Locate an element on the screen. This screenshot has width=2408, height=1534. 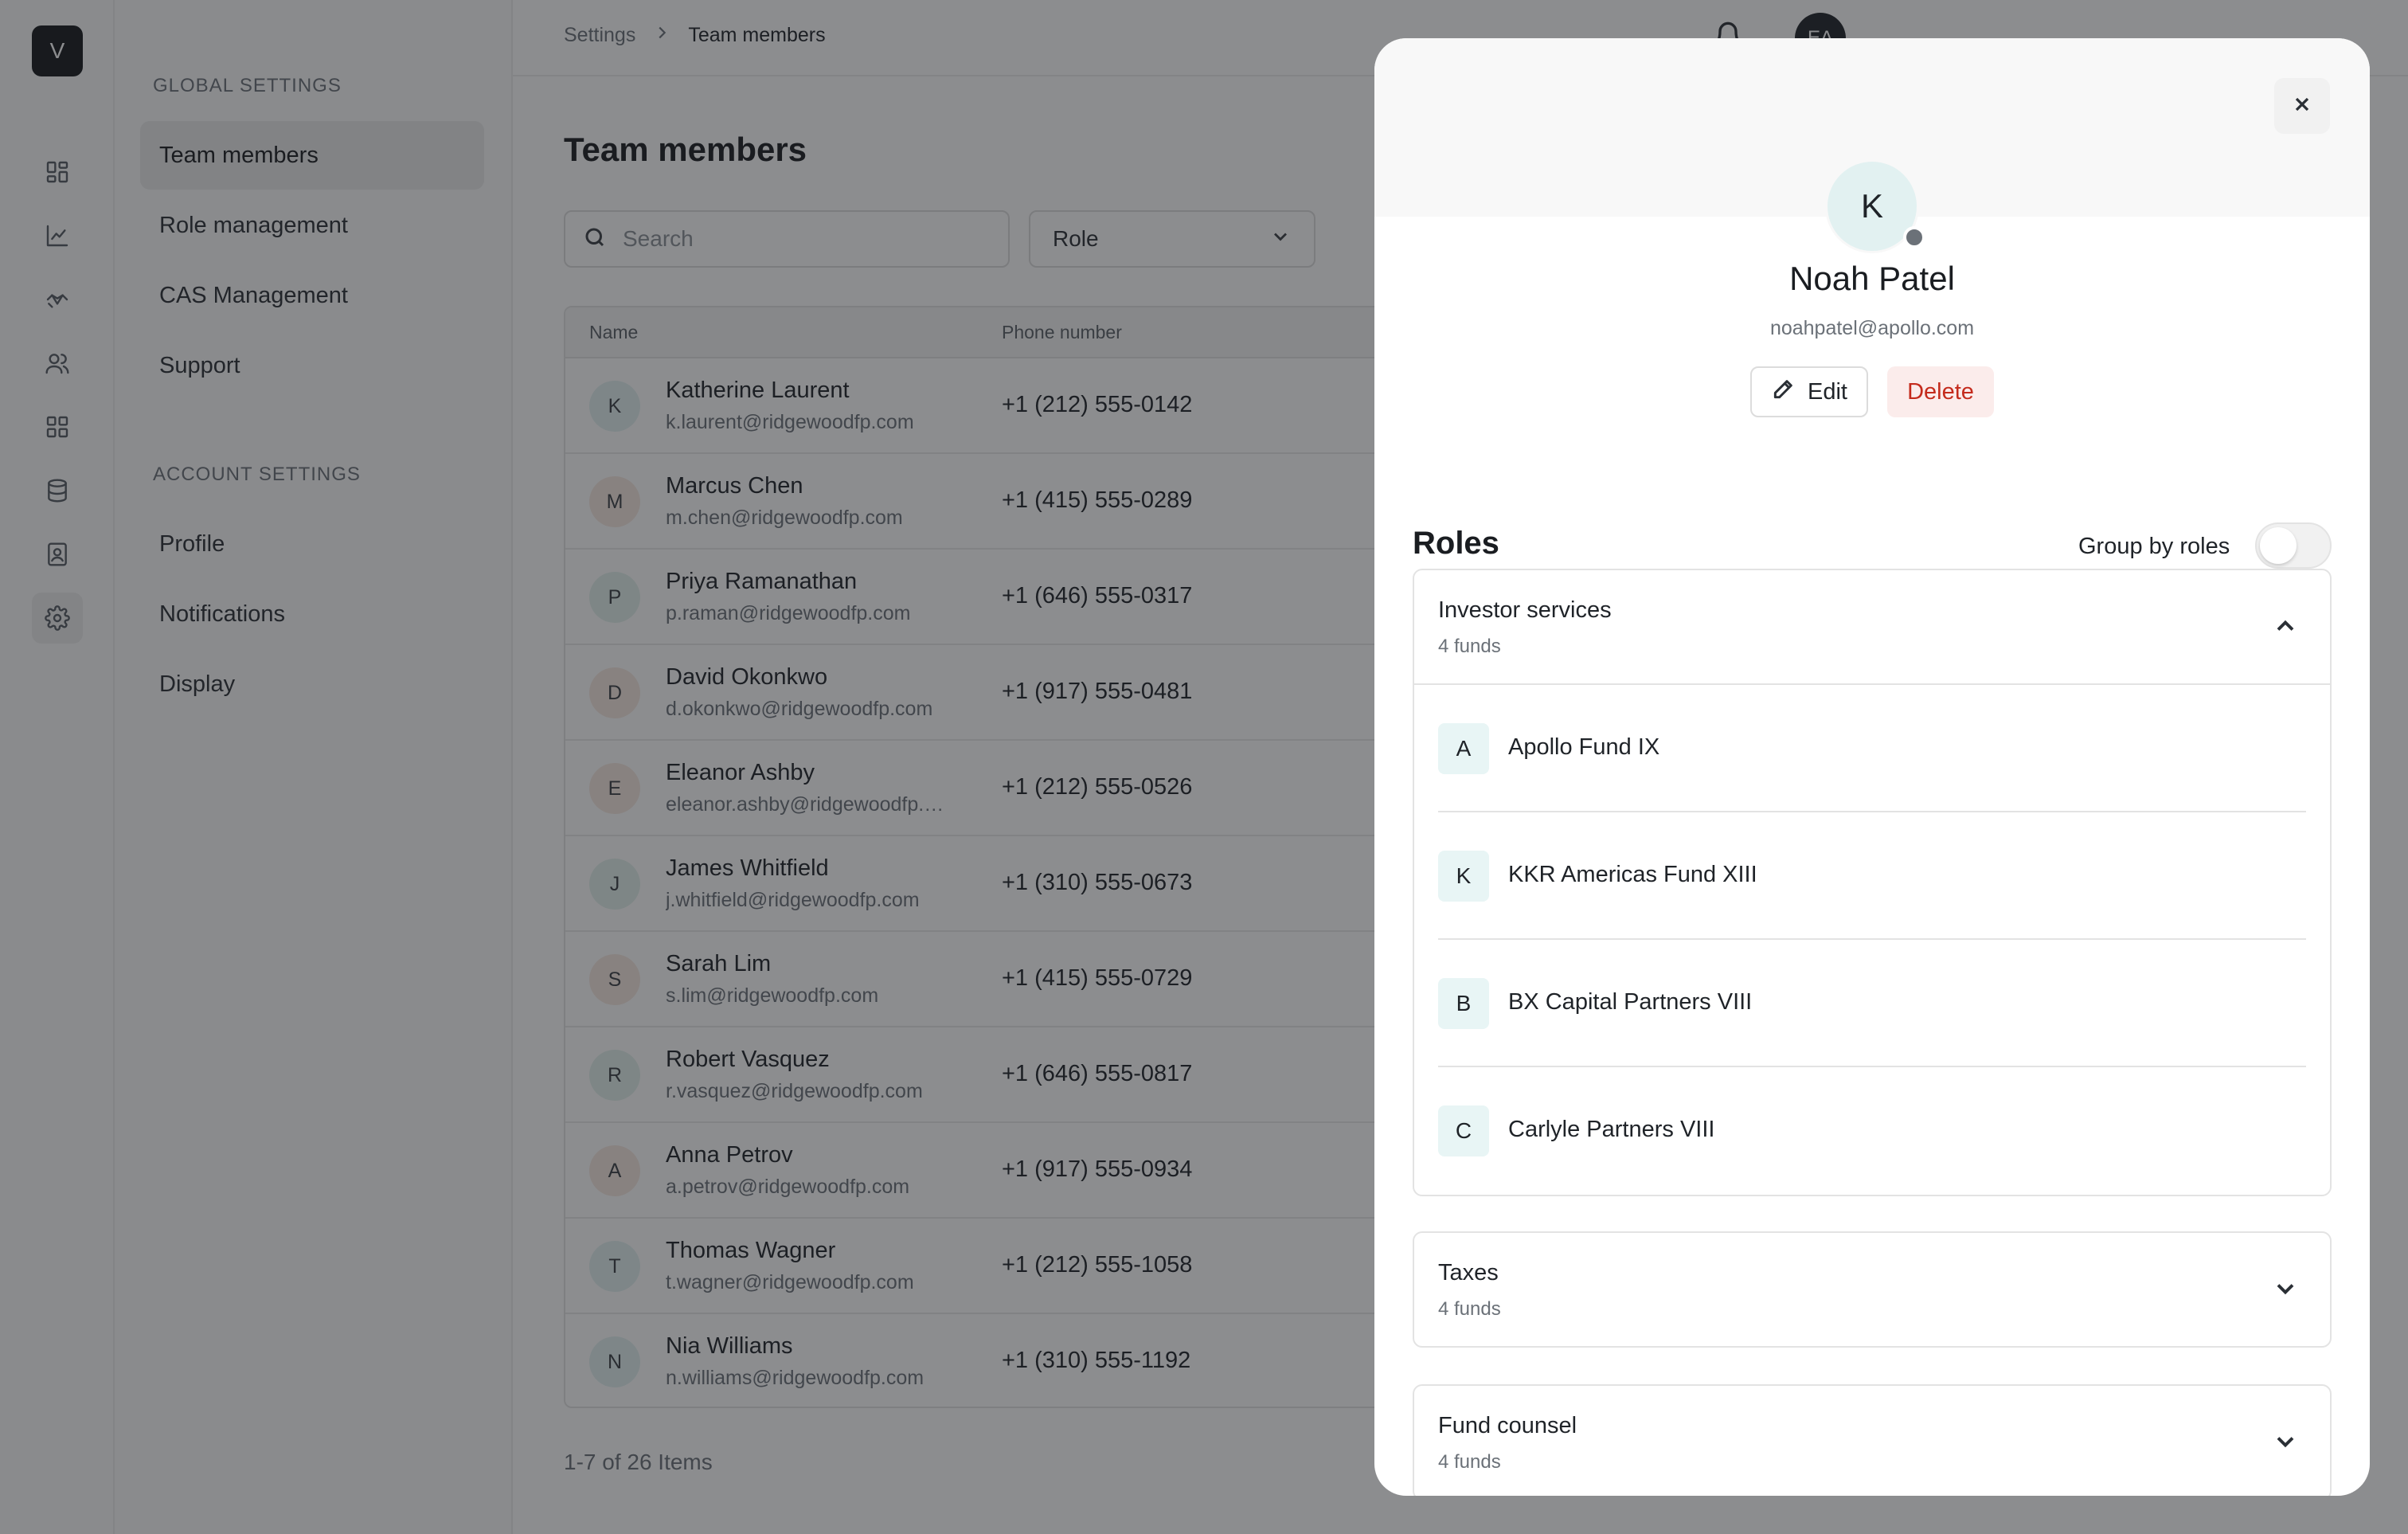
chevron-up-icon is located at coordinates (2285, 626).